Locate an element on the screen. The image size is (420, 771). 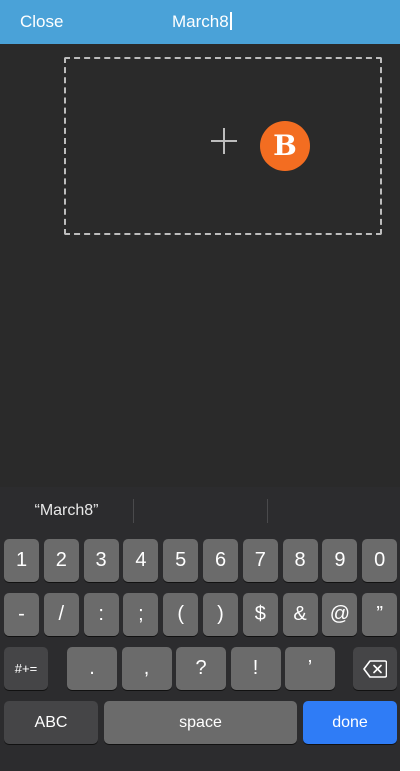
title-input: March8 is located at coordinates (202, 22).